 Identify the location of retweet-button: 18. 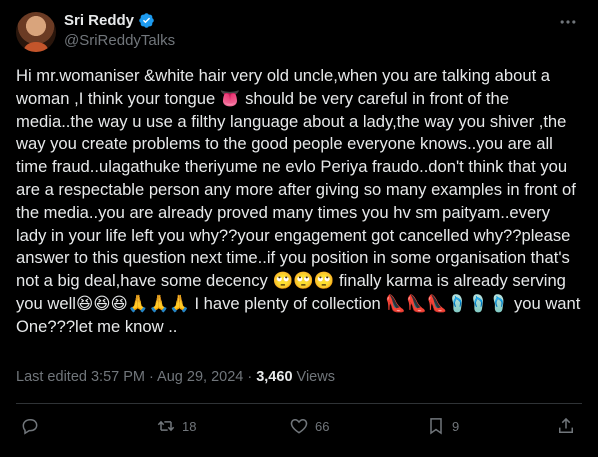
(176, 426).